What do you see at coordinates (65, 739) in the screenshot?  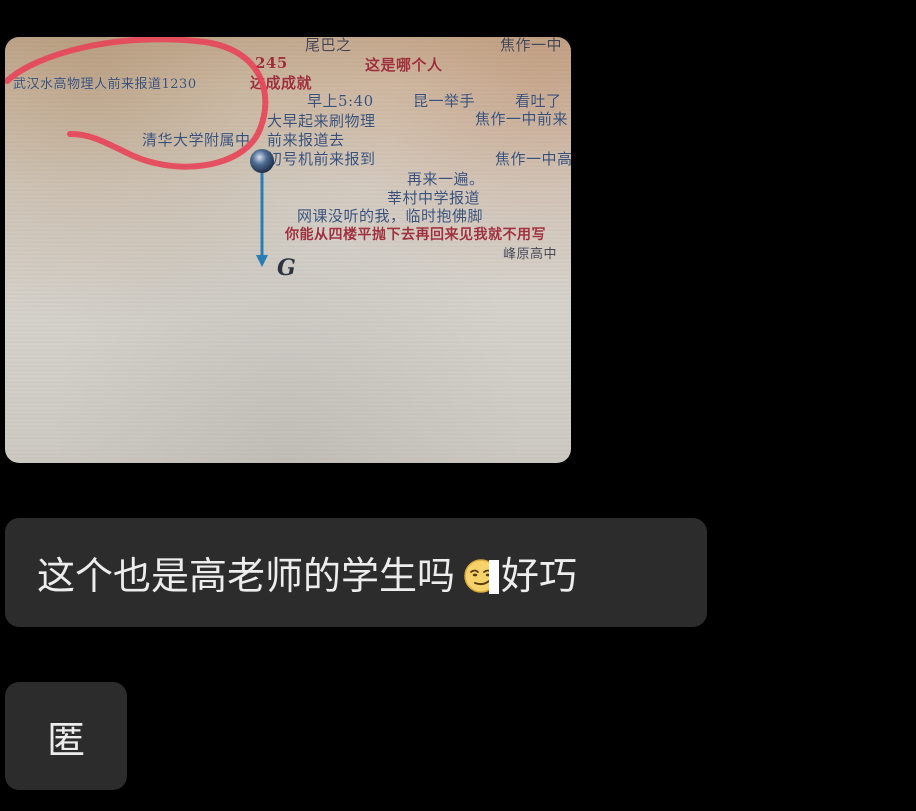 I see `message-text: 匿` at bounding box center [65, 739].